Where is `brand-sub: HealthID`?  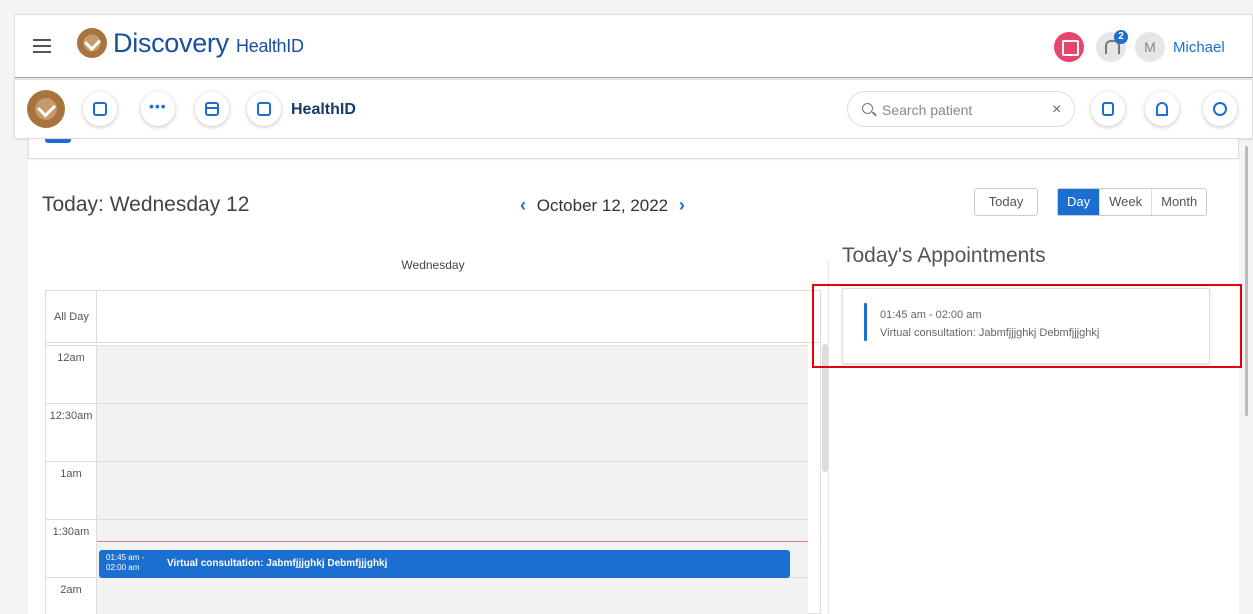 brand-sub: HealthID is located at coordinates (270, 46).